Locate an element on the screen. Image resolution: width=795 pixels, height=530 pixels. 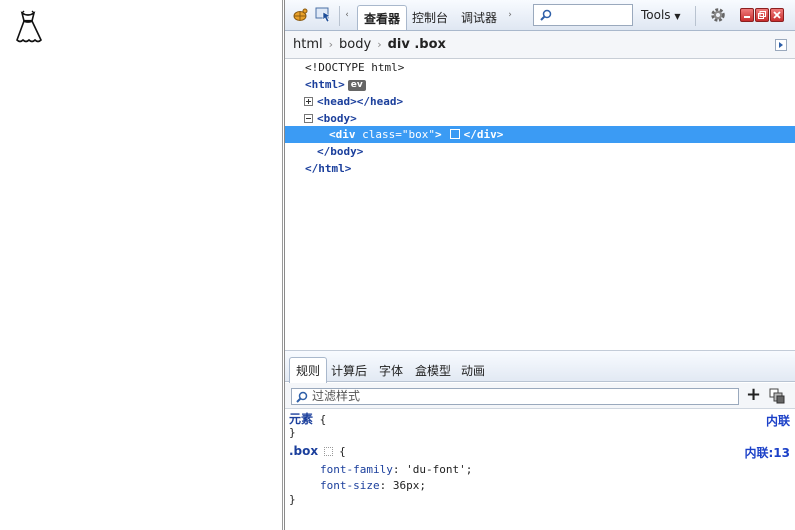
expand-toggle-icon is located at coordinates (308, 101).